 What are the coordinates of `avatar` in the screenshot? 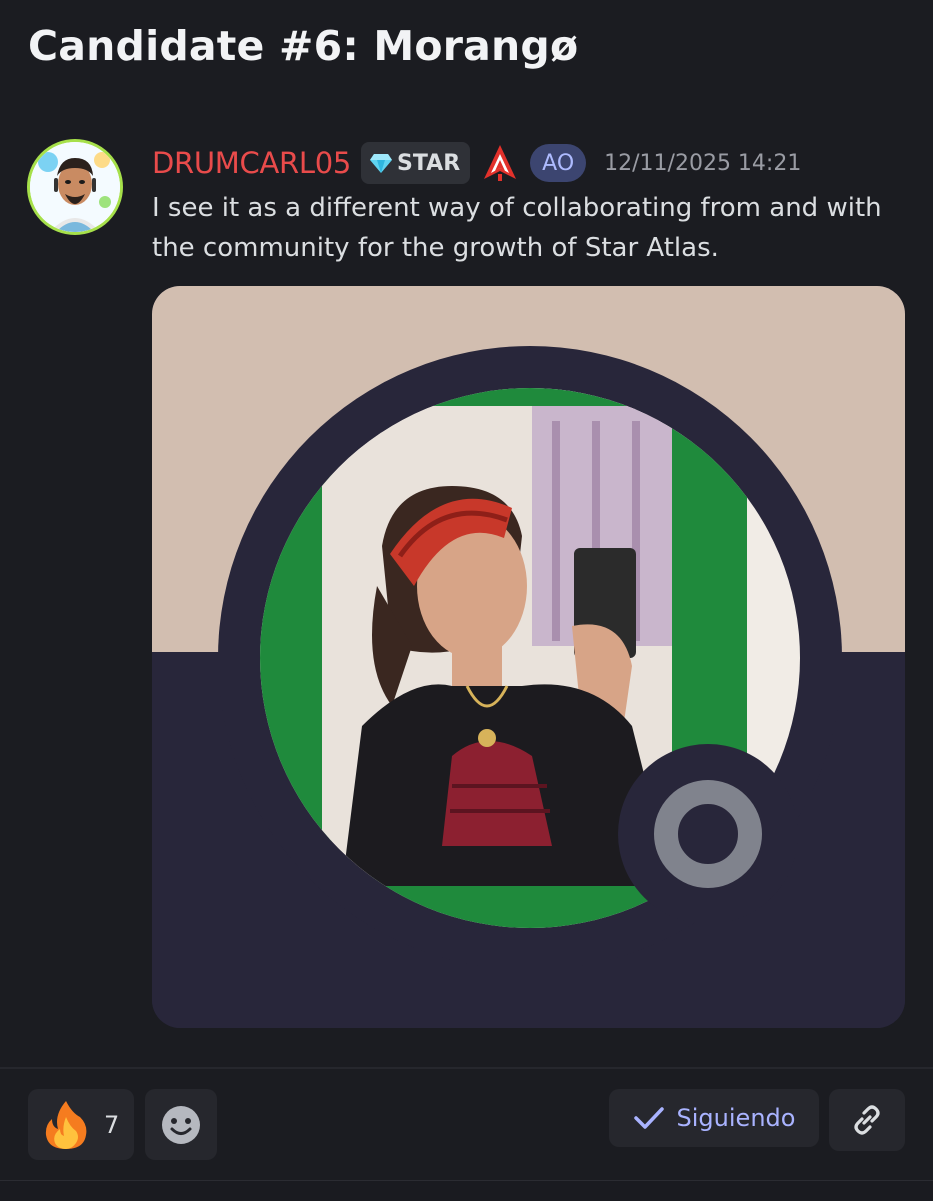 It's located at (75, 187).